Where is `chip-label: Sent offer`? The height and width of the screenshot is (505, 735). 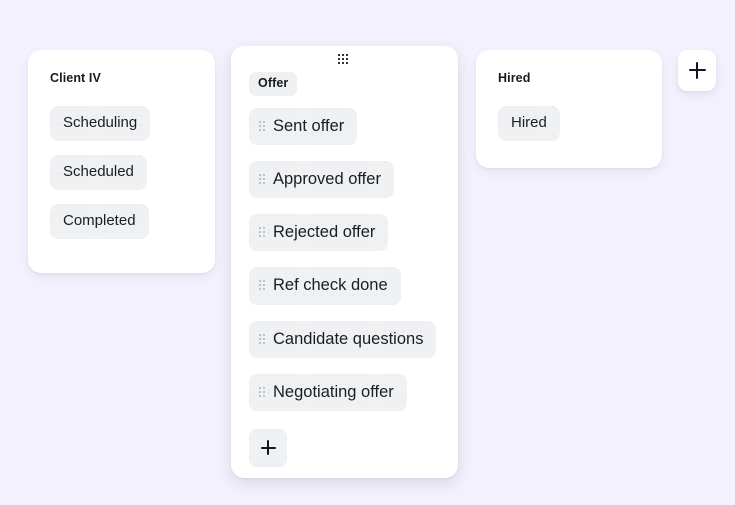
chip-label: Sent offer is located at coordinates (309, 126).